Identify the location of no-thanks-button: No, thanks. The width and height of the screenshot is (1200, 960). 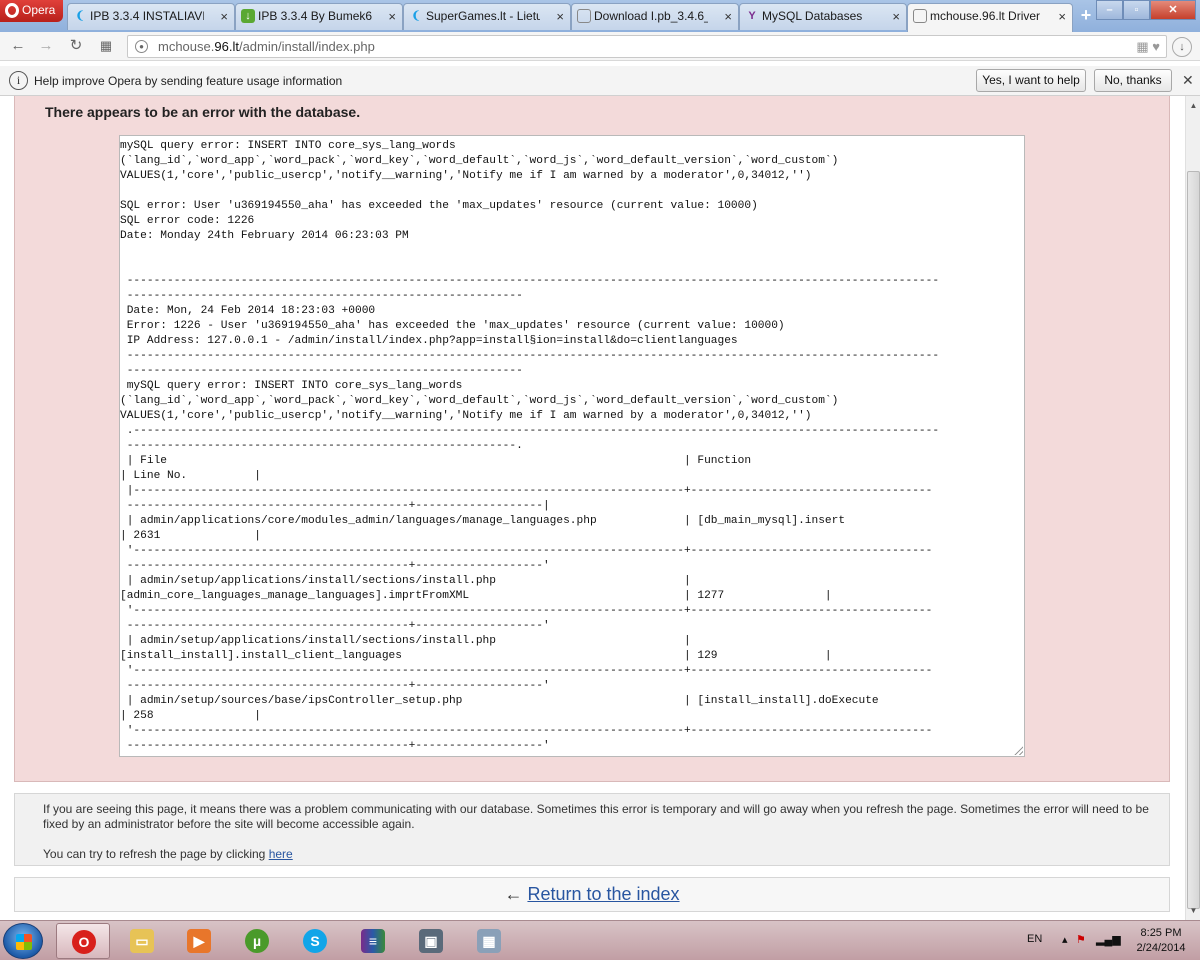
(1133, 80).